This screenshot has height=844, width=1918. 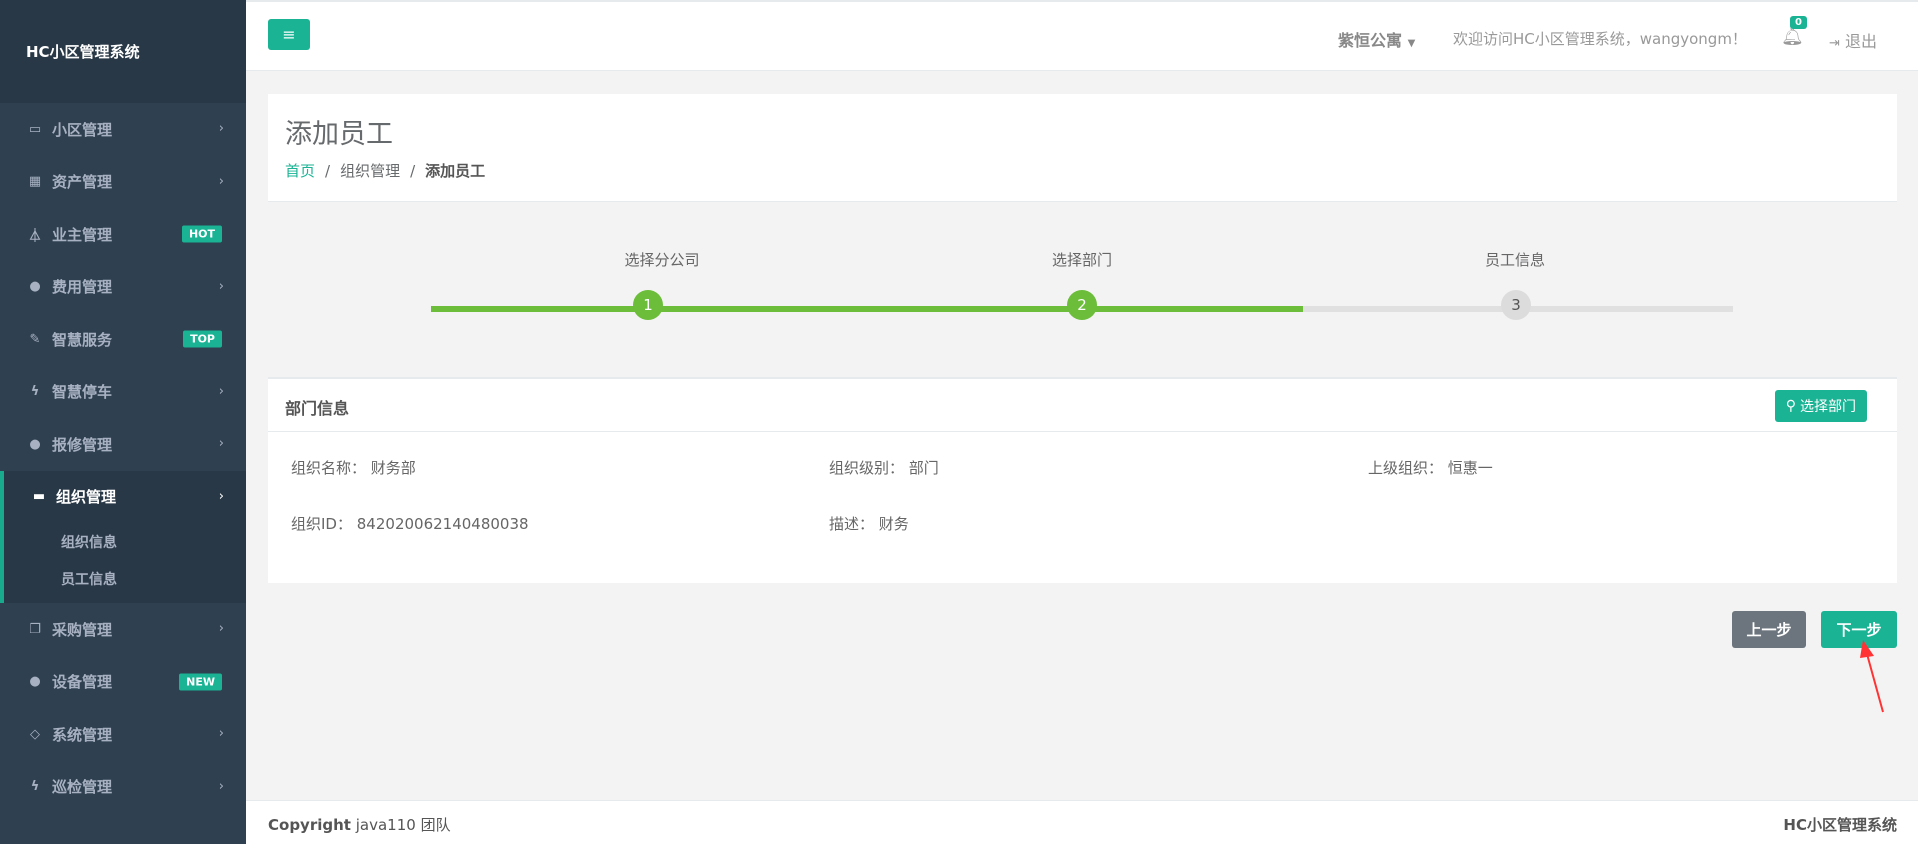 What do you see at coordinates (1515, 260) in the screenshot?
I see `step-label-3: 员工信息` at bounding box center [1515, 260].